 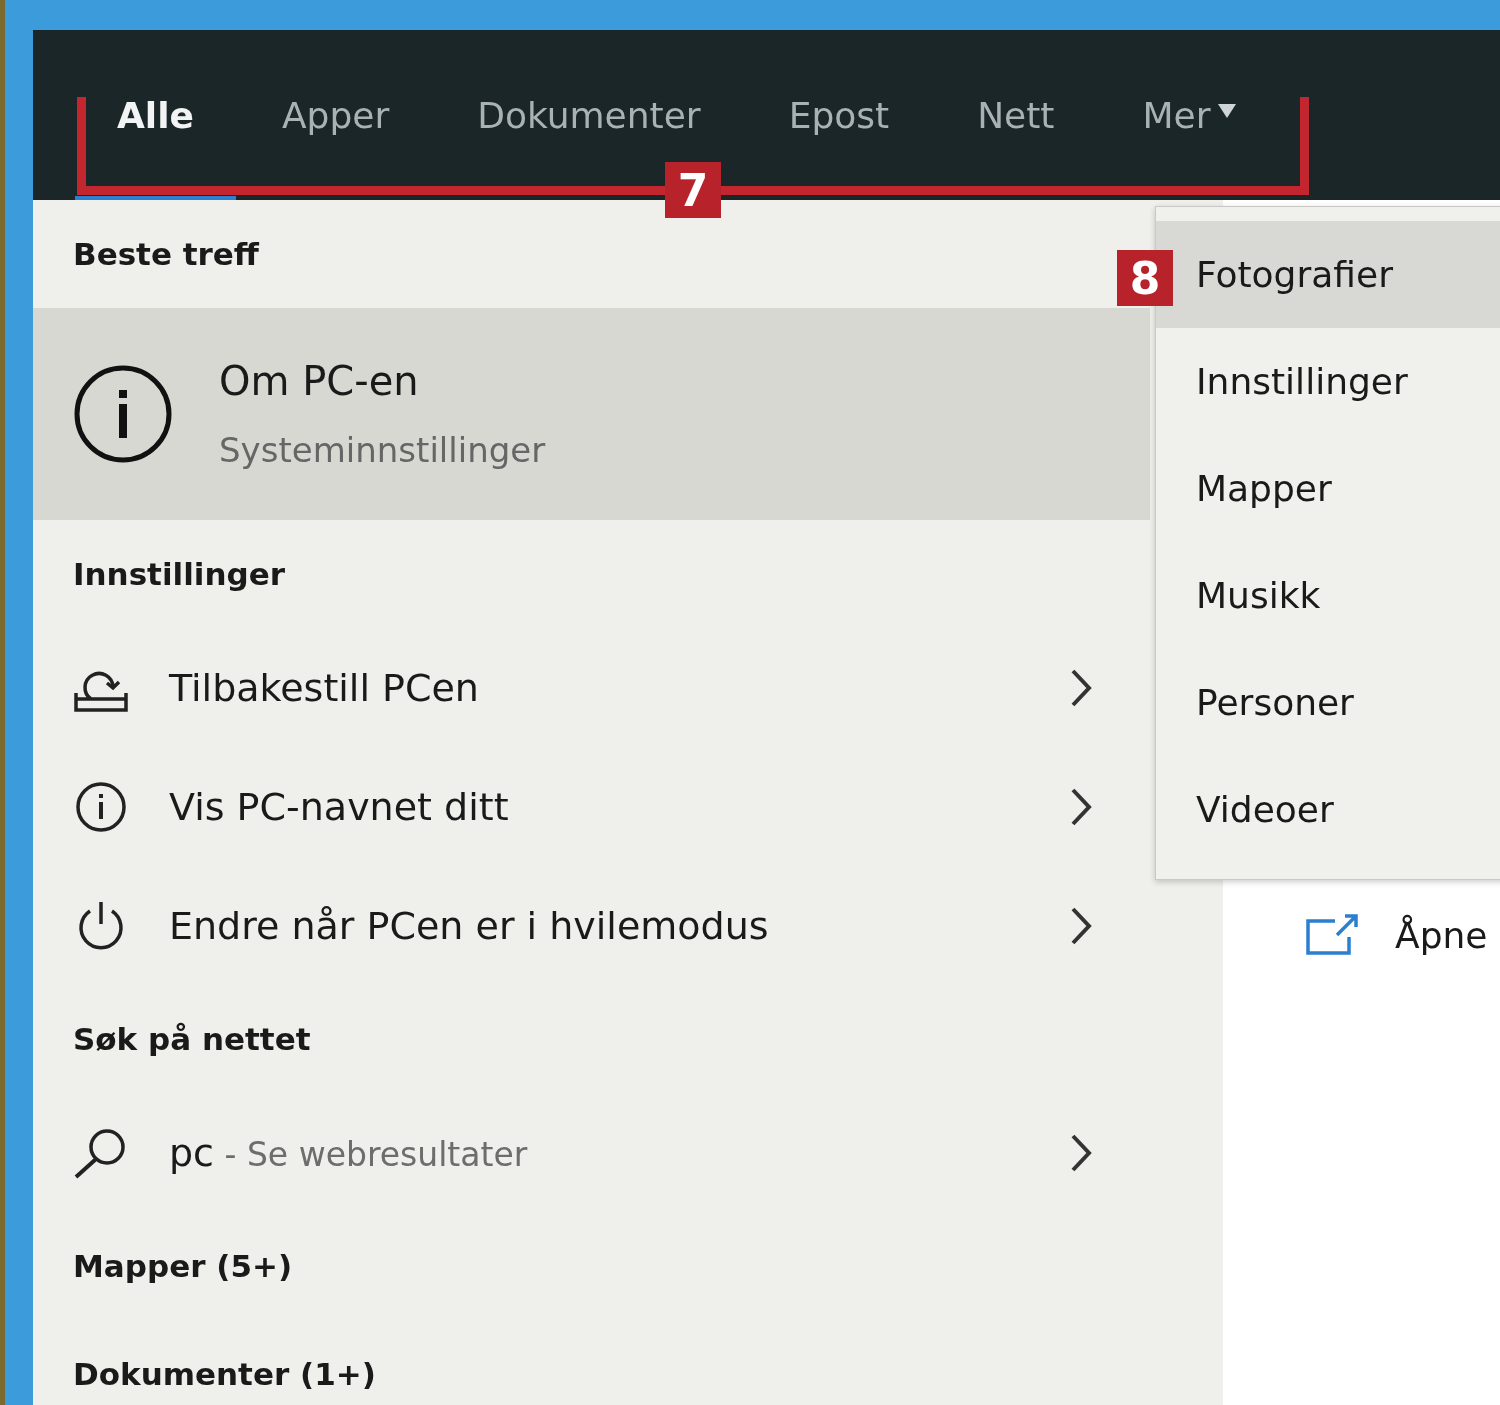 What do you see at coordinates (179, 574) in the screenshot?
I see `section-heading: Innstillinger` at bounding box center [179, 574].